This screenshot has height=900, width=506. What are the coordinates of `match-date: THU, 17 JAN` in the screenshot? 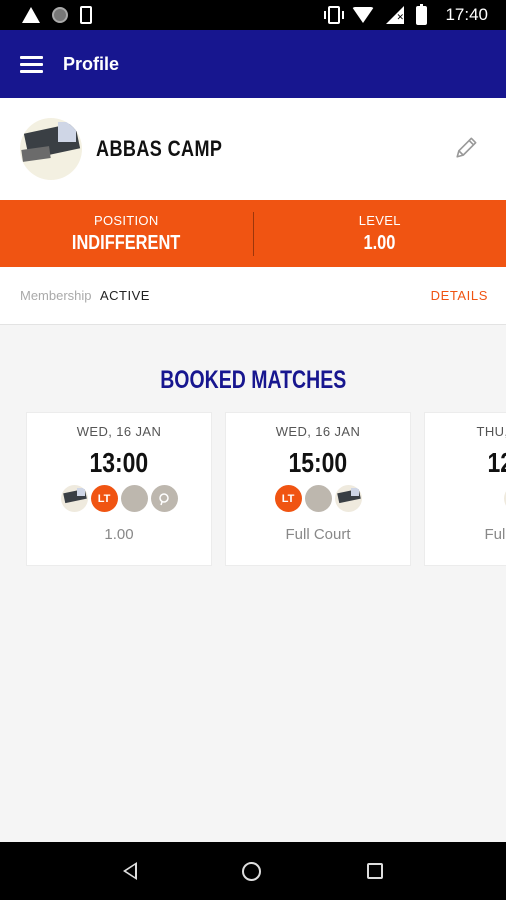 It's located at (491, 431).